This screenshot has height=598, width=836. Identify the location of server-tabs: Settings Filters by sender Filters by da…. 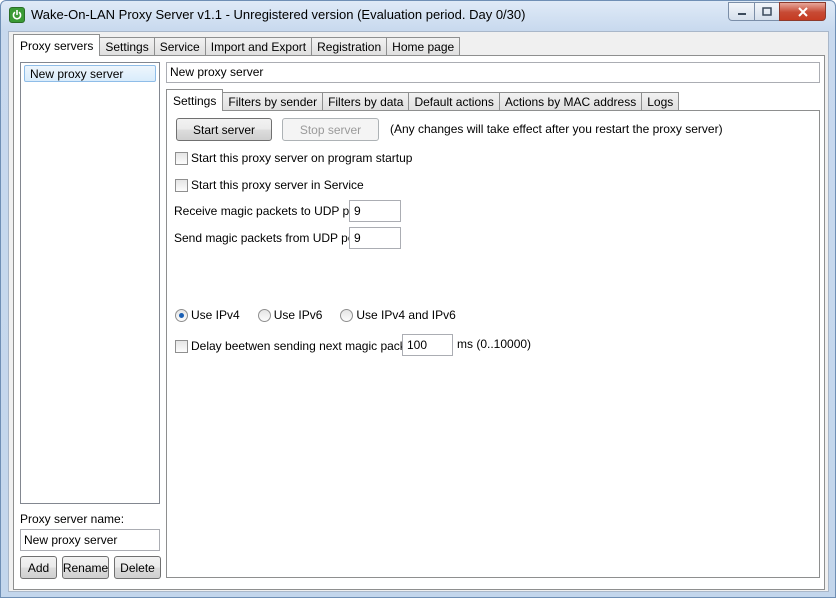
(423, 100).